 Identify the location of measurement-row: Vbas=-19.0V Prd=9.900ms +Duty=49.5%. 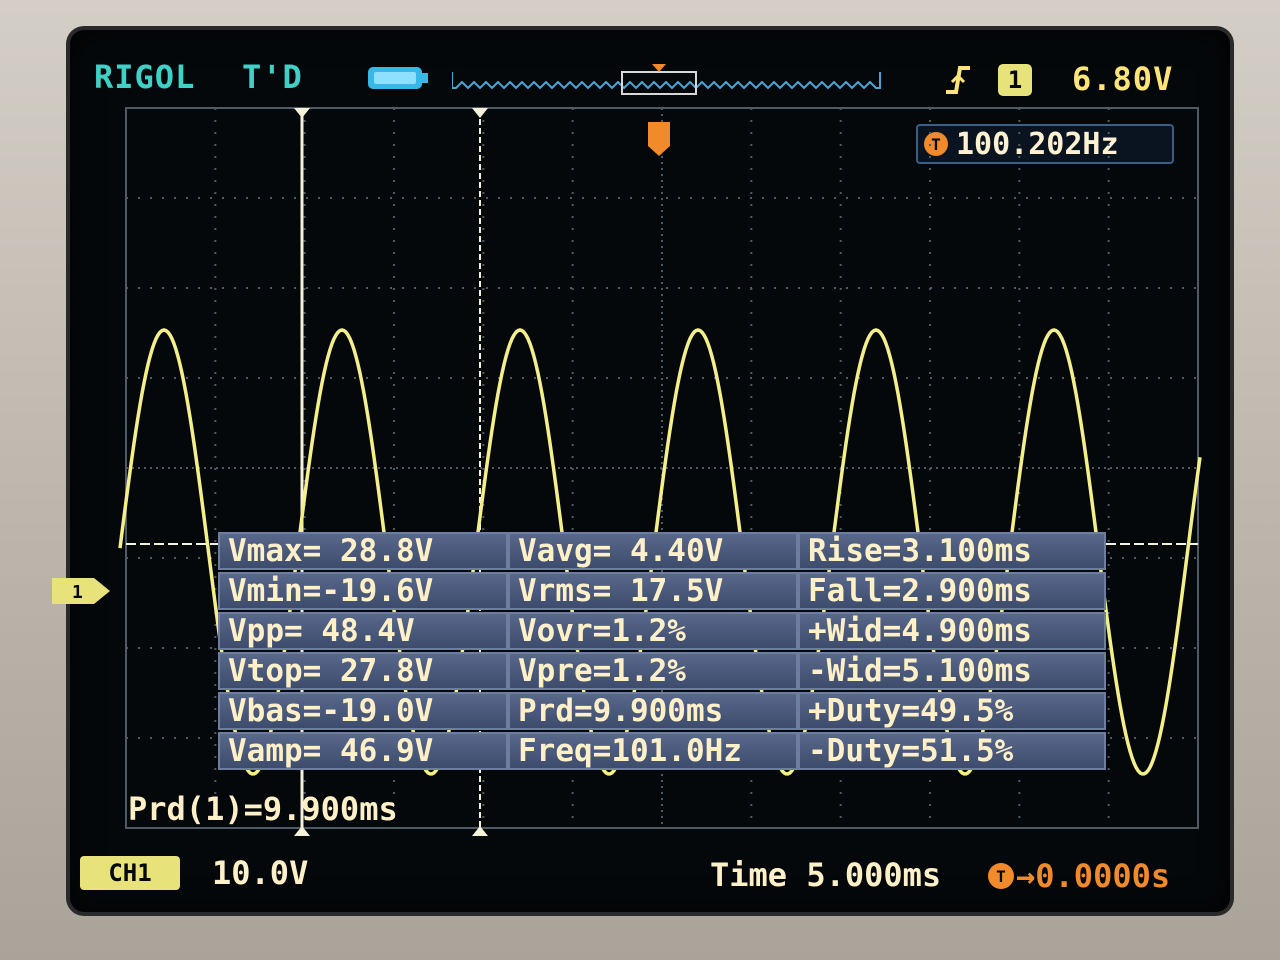
(662, 711).